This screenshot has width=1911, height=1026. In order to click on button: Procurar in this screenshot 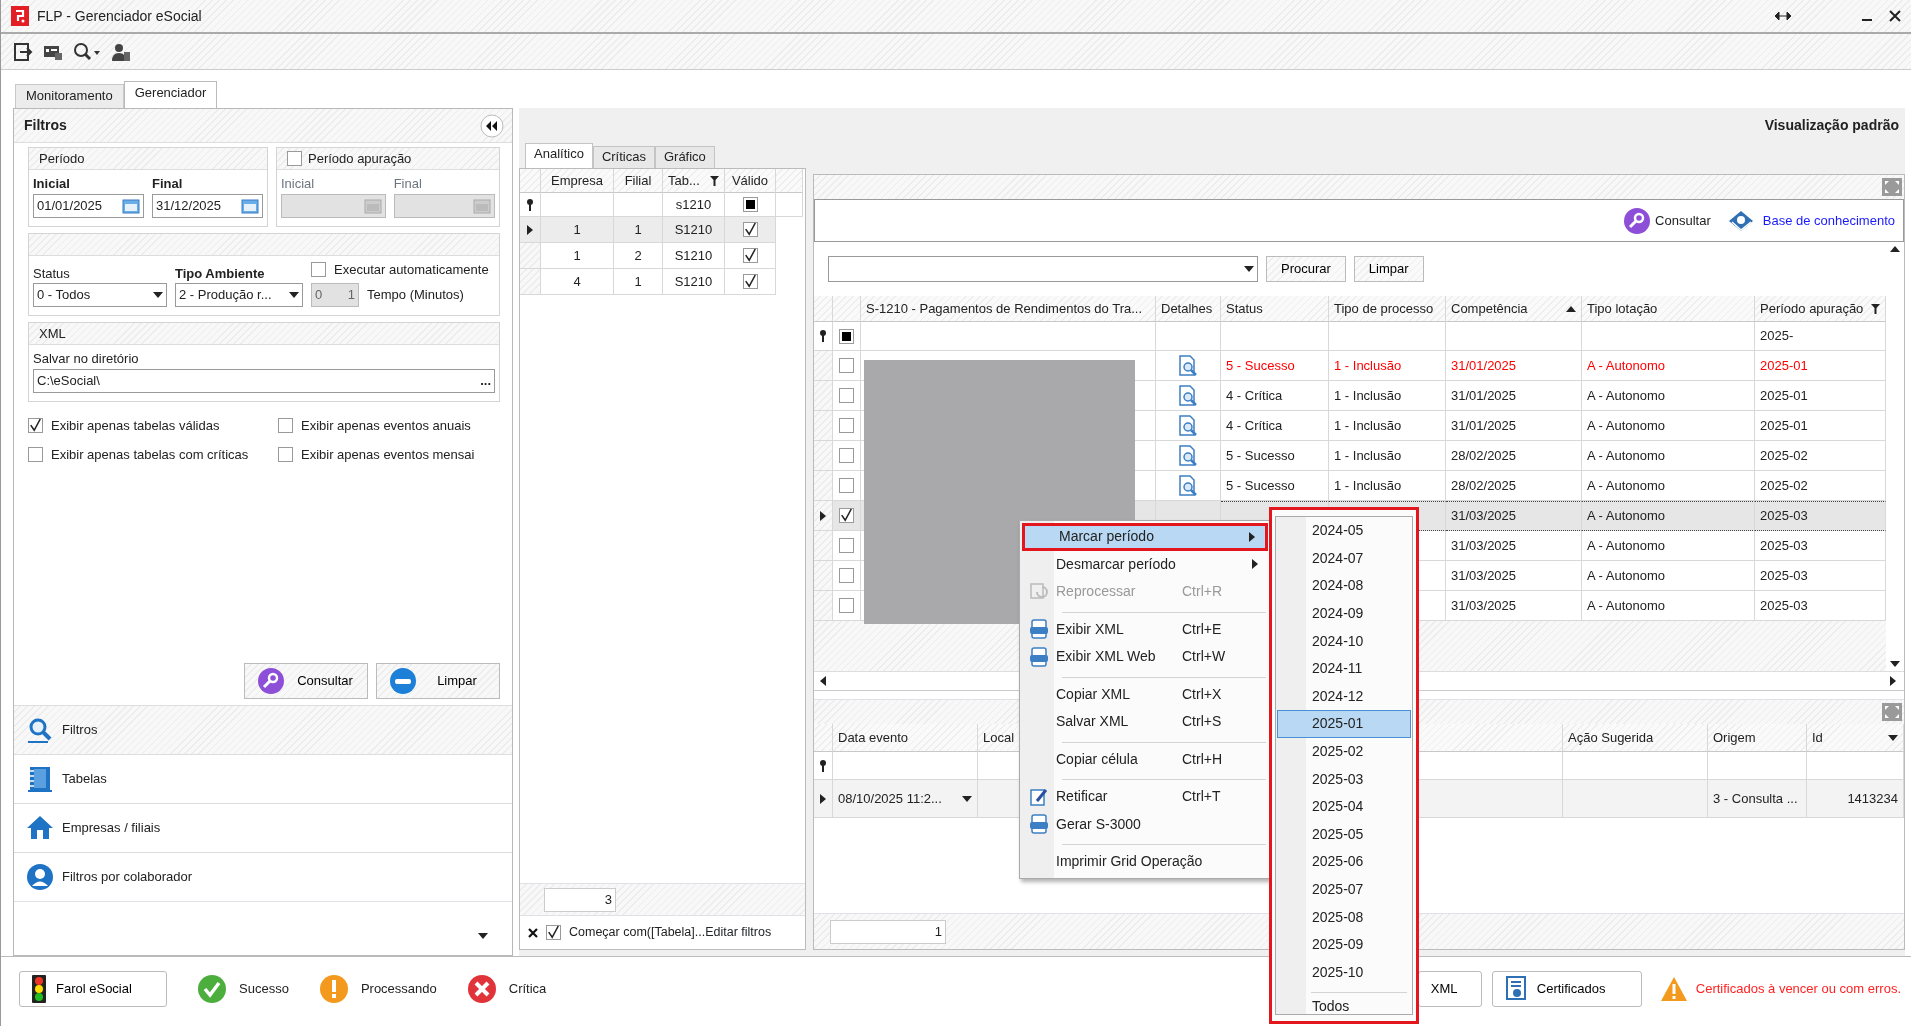, I will do `click(1306, 269)`.